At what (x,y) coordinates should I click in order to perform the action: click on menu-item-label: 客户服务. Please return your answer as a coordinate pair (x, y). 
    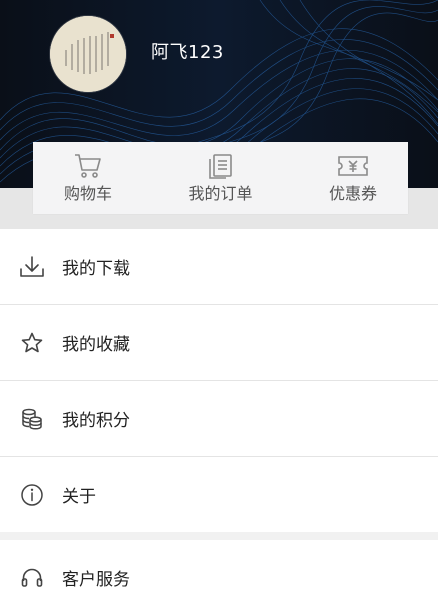
    Looking at the image, I should click on (96, 580).